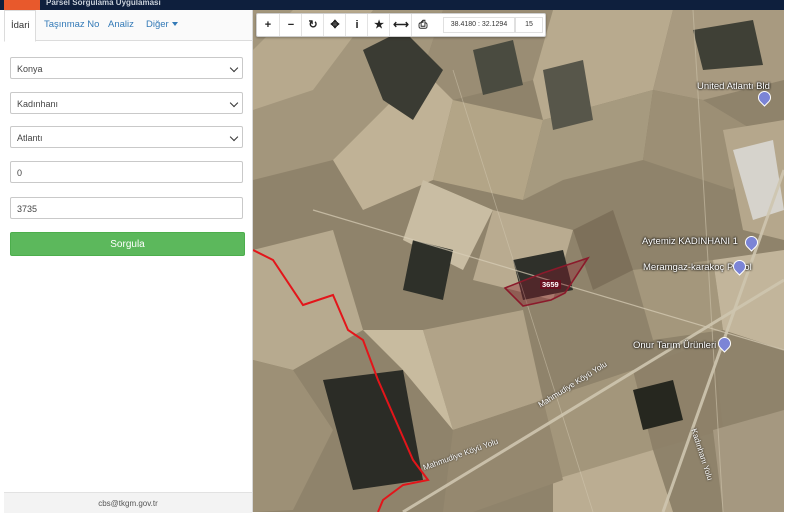 This screenshot has height=518, width=800. I want to click on parcel-number-label: 3659, so click(550, 284).